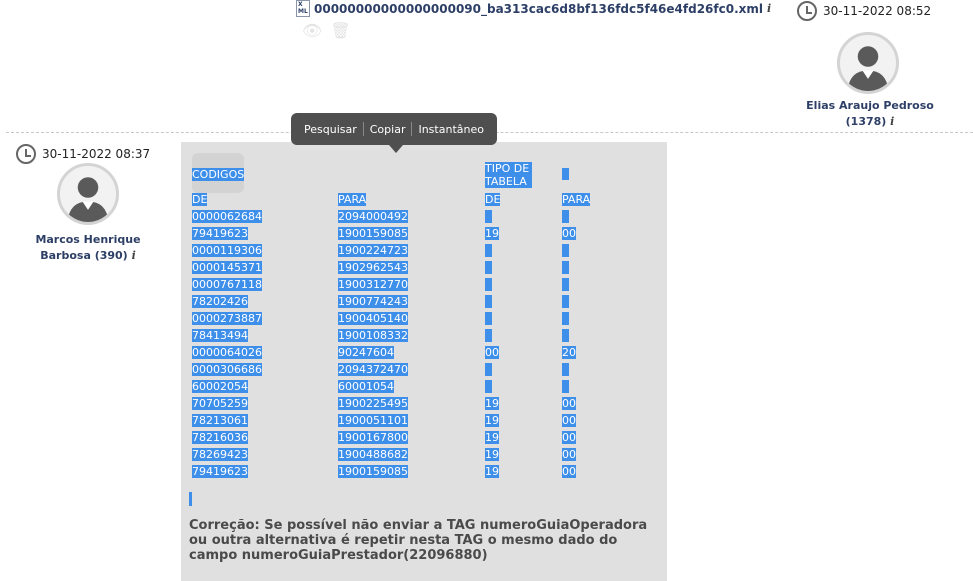  Describe the element at coordinates (220, 454) in the screenshot. I see `table-cell: 78269423` at that location.